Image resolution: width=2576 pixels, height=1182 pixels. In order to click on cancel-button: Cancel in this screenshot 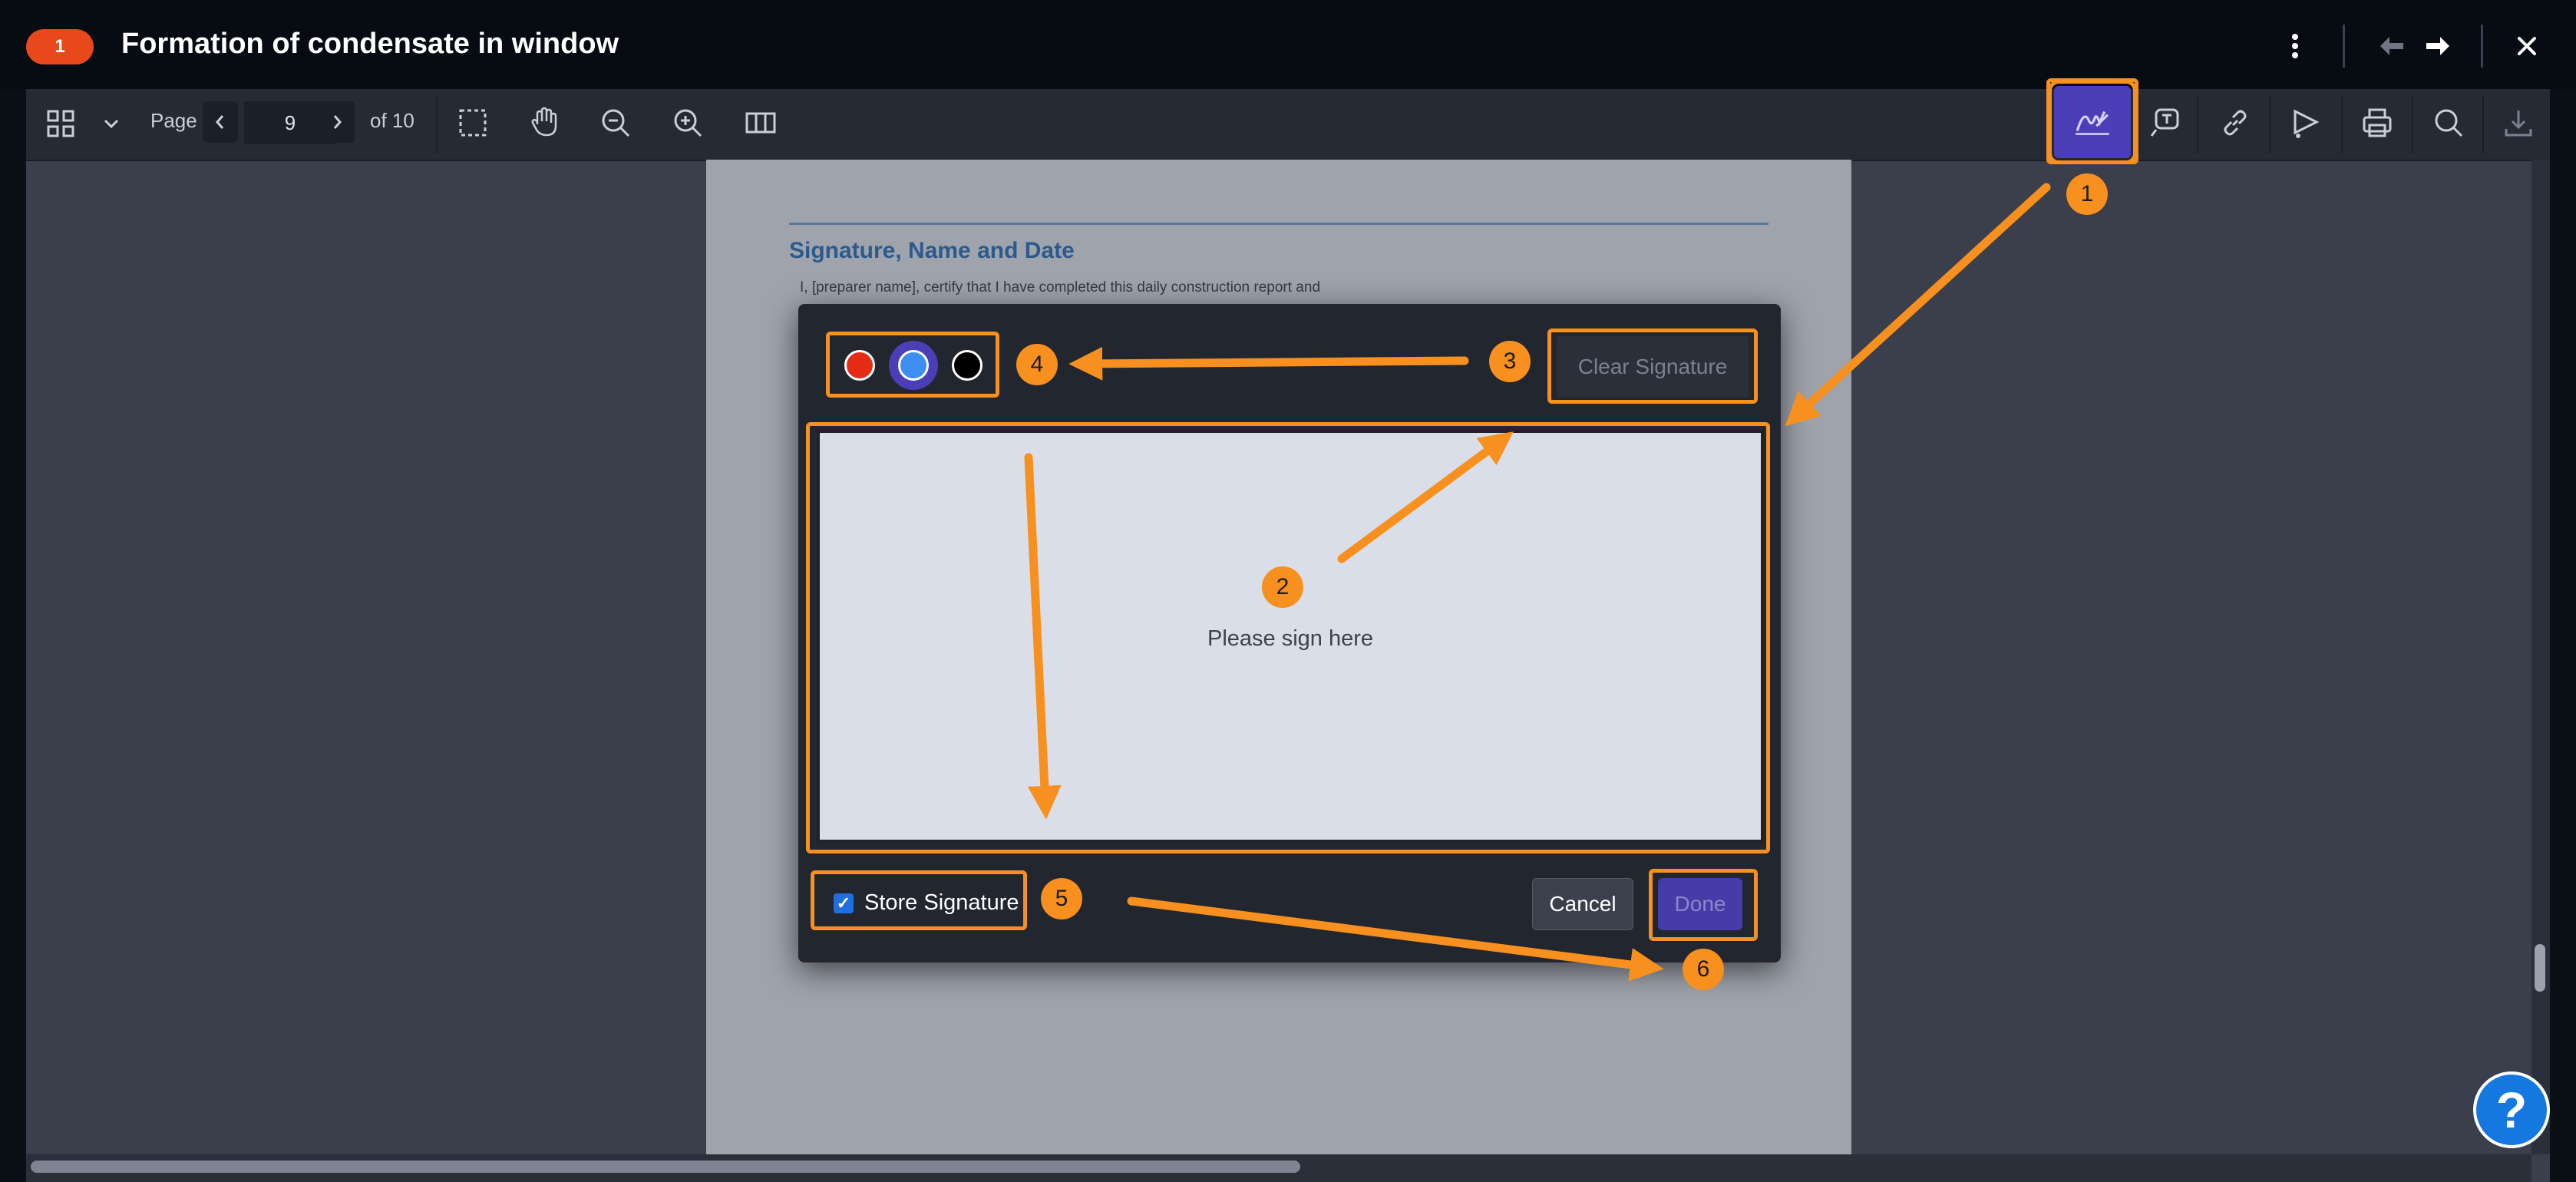, I will do `click(1582, 904)`.